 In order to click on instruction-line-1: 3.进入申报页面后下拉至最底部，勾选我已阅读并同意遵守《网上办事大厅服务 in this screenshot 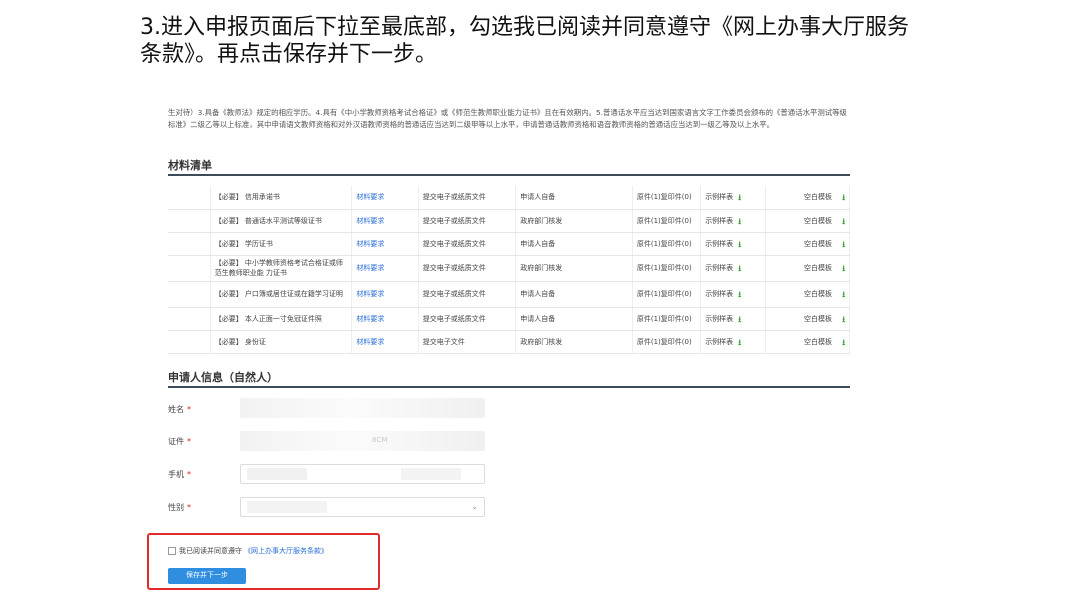, I will do `click(524, 27)`.